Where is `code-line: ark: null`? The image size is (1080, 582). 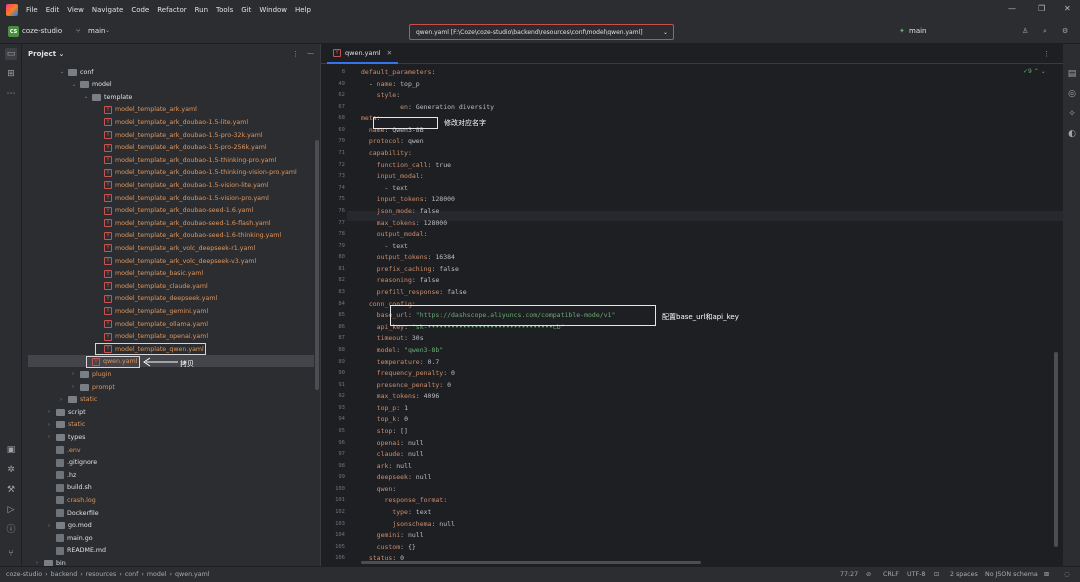
code-line: ark: null is located at coordinates (386, 466).